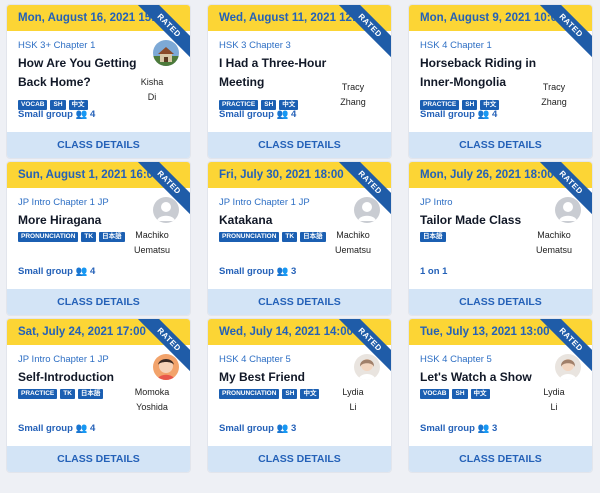 Image resolution: width=600 pixels, height=493 pixels. Describe the element at coordinates (478, 72) in the screenshot. I see `class-title: Horseback Riding in Inner-Mongolia` at that location.